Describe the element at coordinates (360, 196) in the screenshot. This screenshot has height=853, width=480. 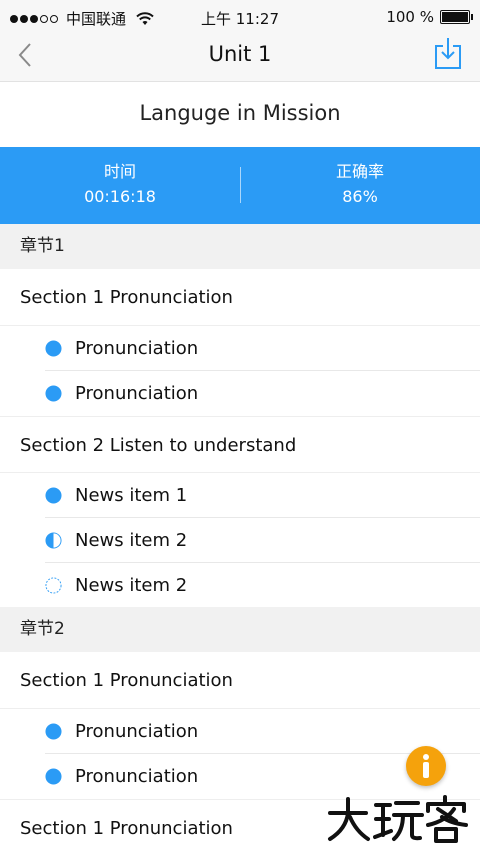
I see `stat-accuracy-value: 86%` at that location.